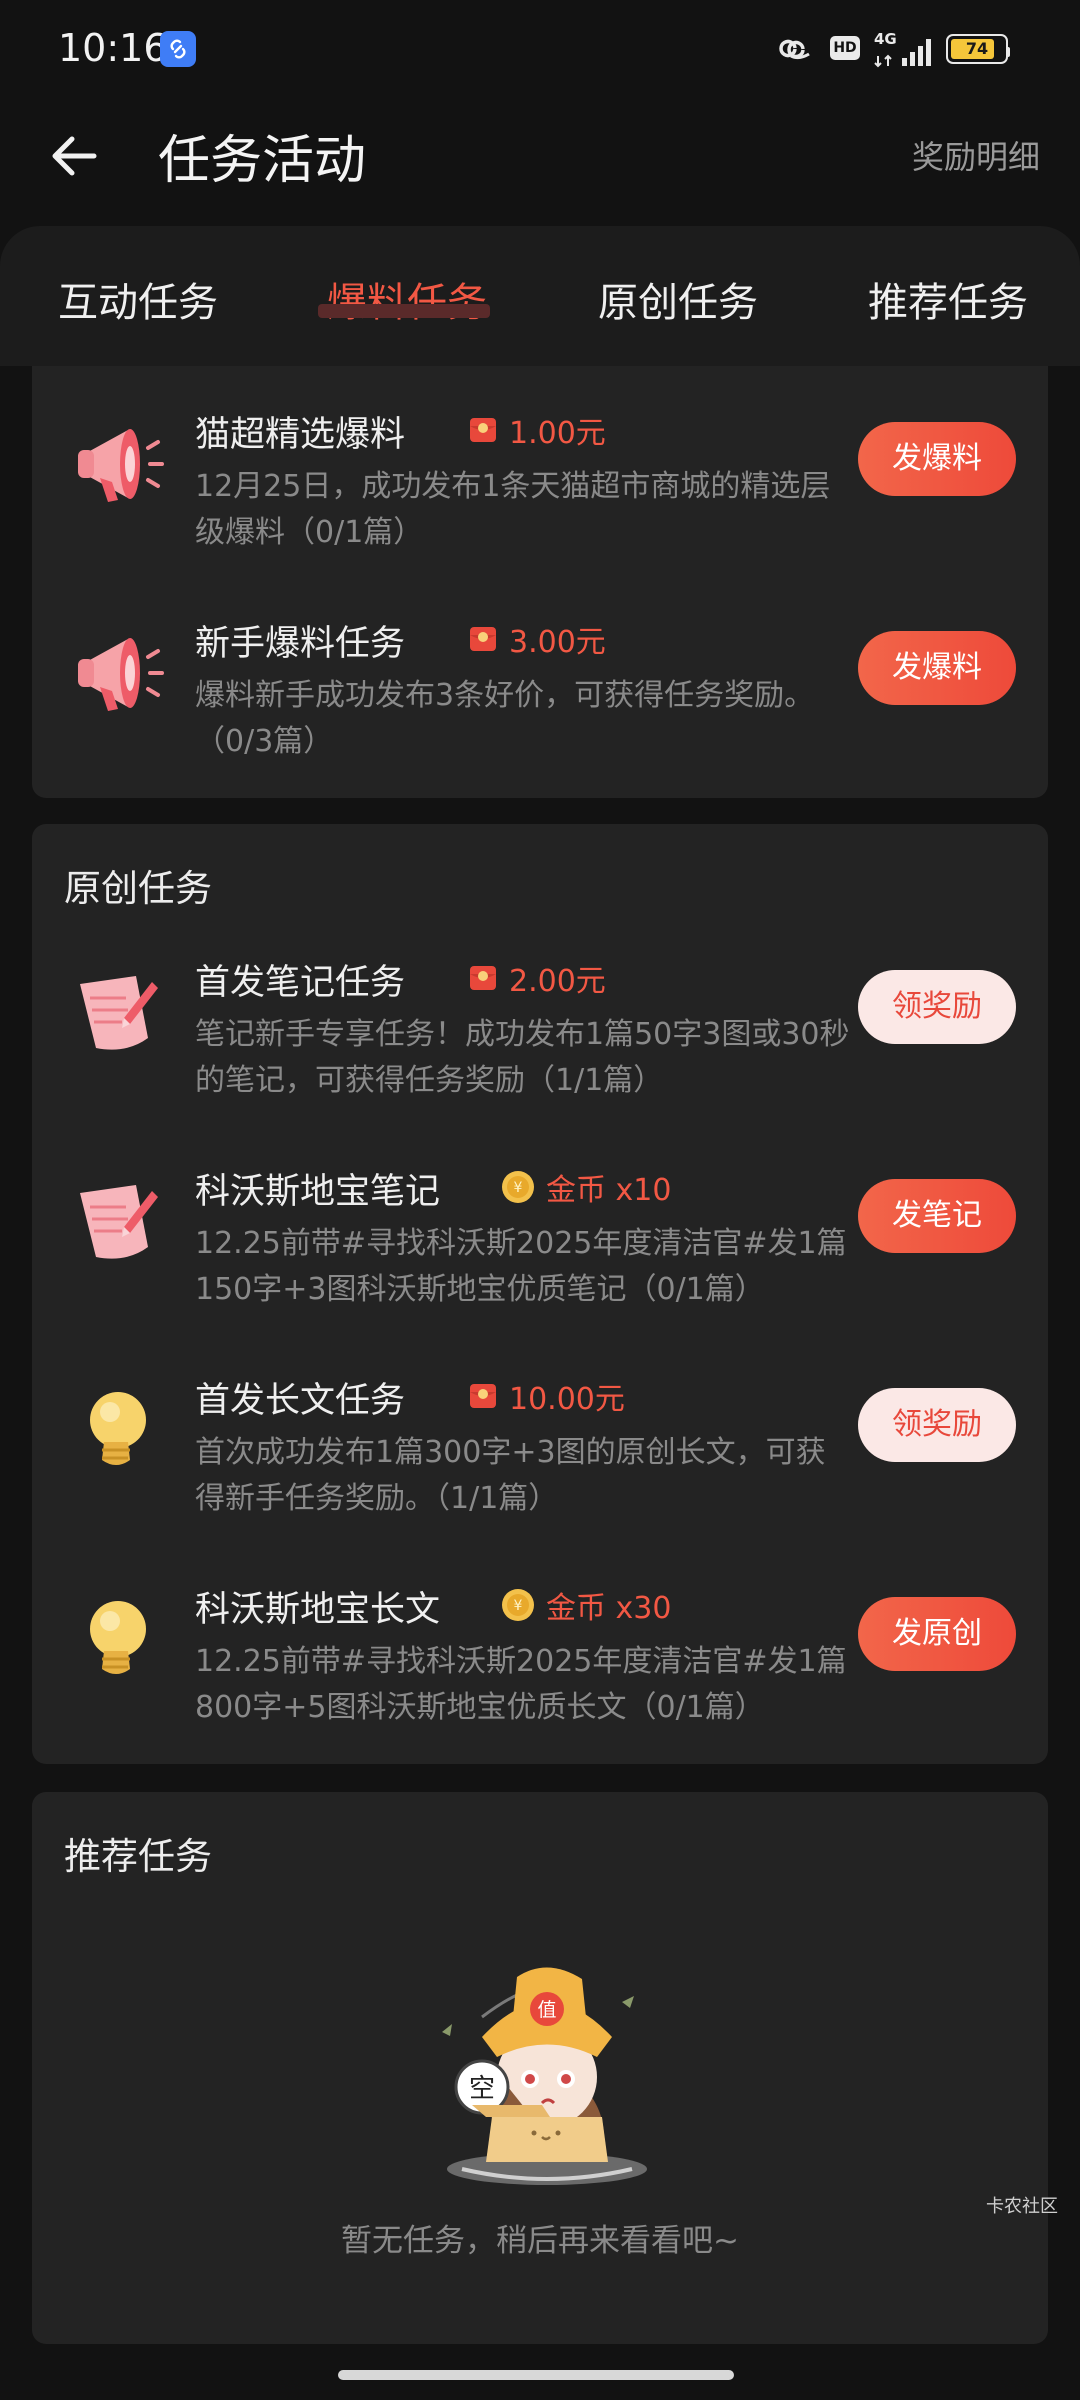 This screenshot has height=2400, width=1080. What do you see at coordinates (138, 1856) in the screenshot?
I see `section-title: 推荐任务` at bounding box center [138, 1856].